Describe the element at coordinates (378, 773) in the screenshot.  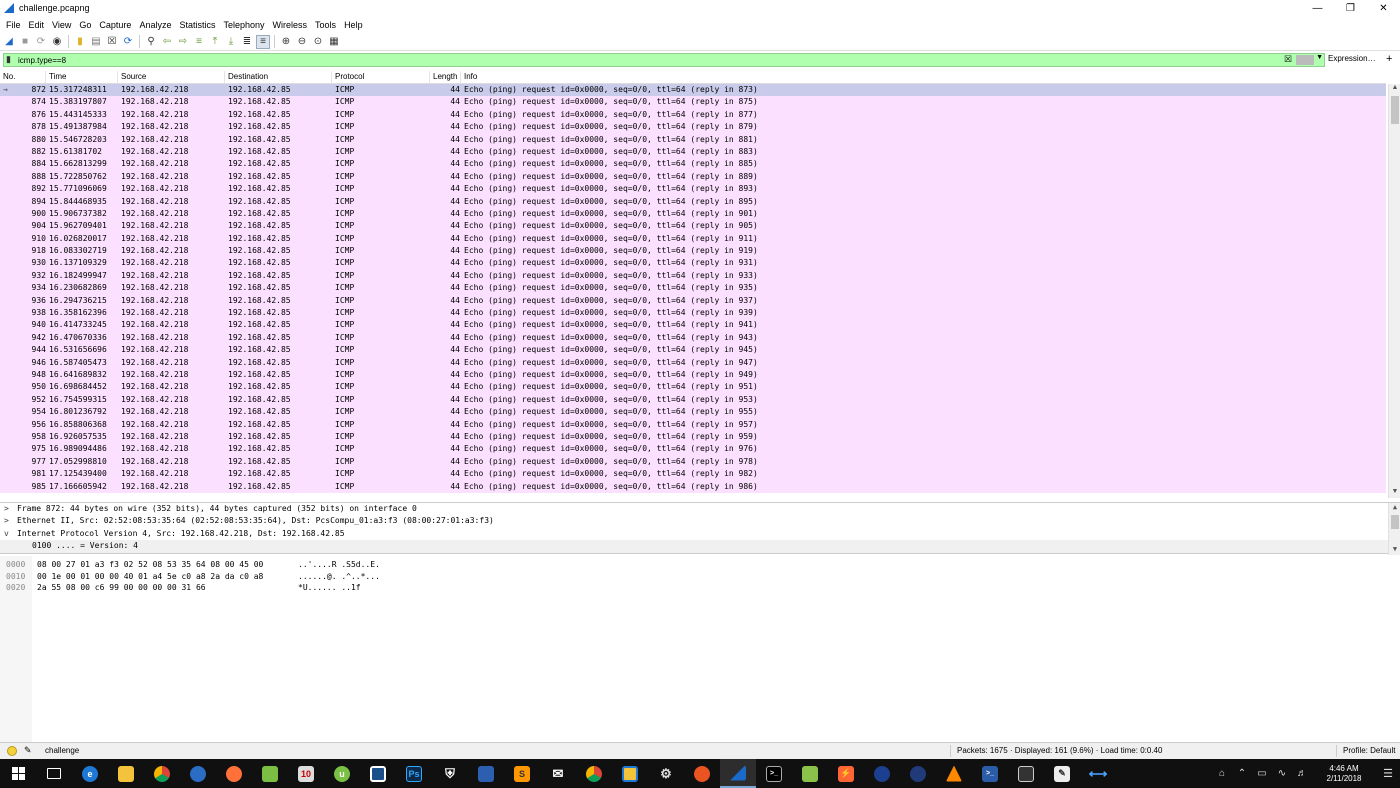
I see `taskbar-app` at that location.